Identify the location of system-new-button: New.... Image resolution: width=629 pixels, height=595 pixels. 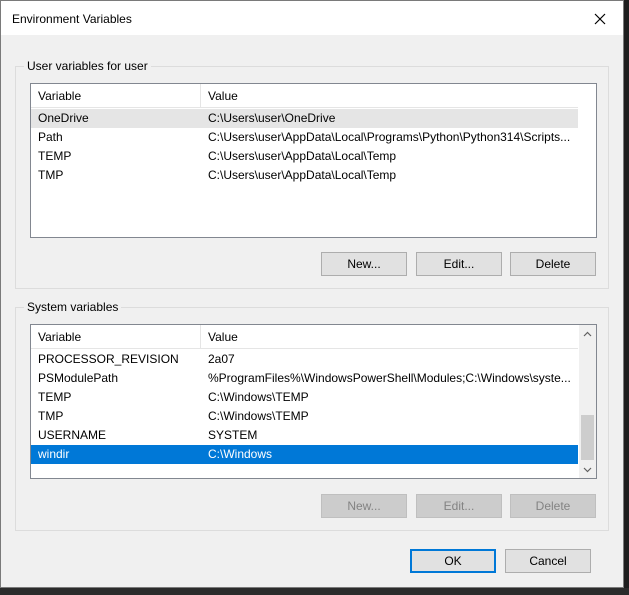
(364, 506).